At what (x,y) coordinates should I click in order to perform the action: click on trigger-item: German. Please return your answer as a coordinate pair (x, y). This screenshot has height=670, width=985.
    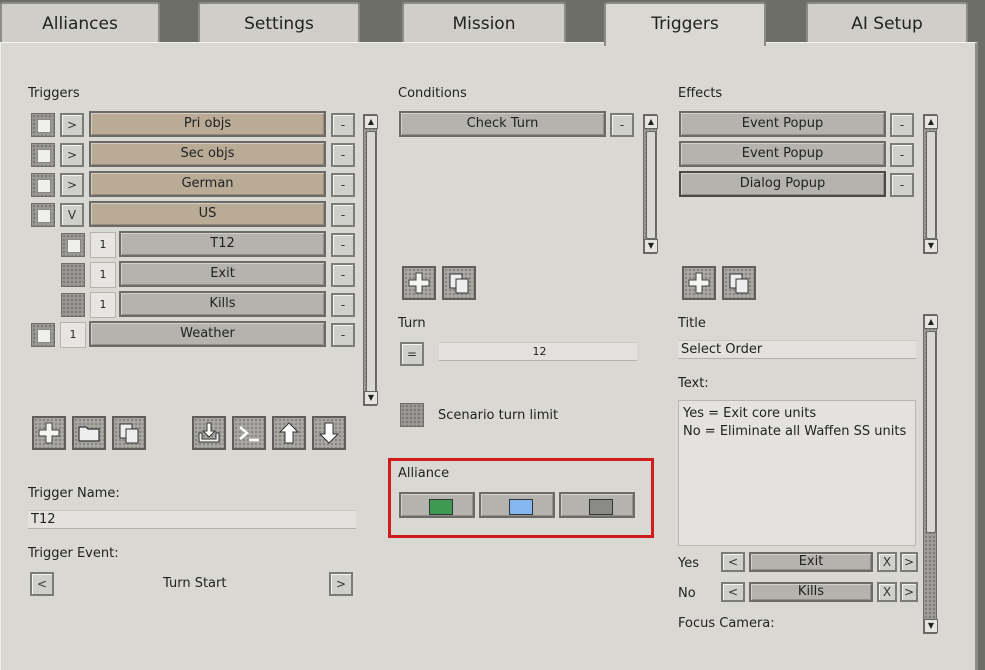
    Looking at the image, I should click on (207, 184).